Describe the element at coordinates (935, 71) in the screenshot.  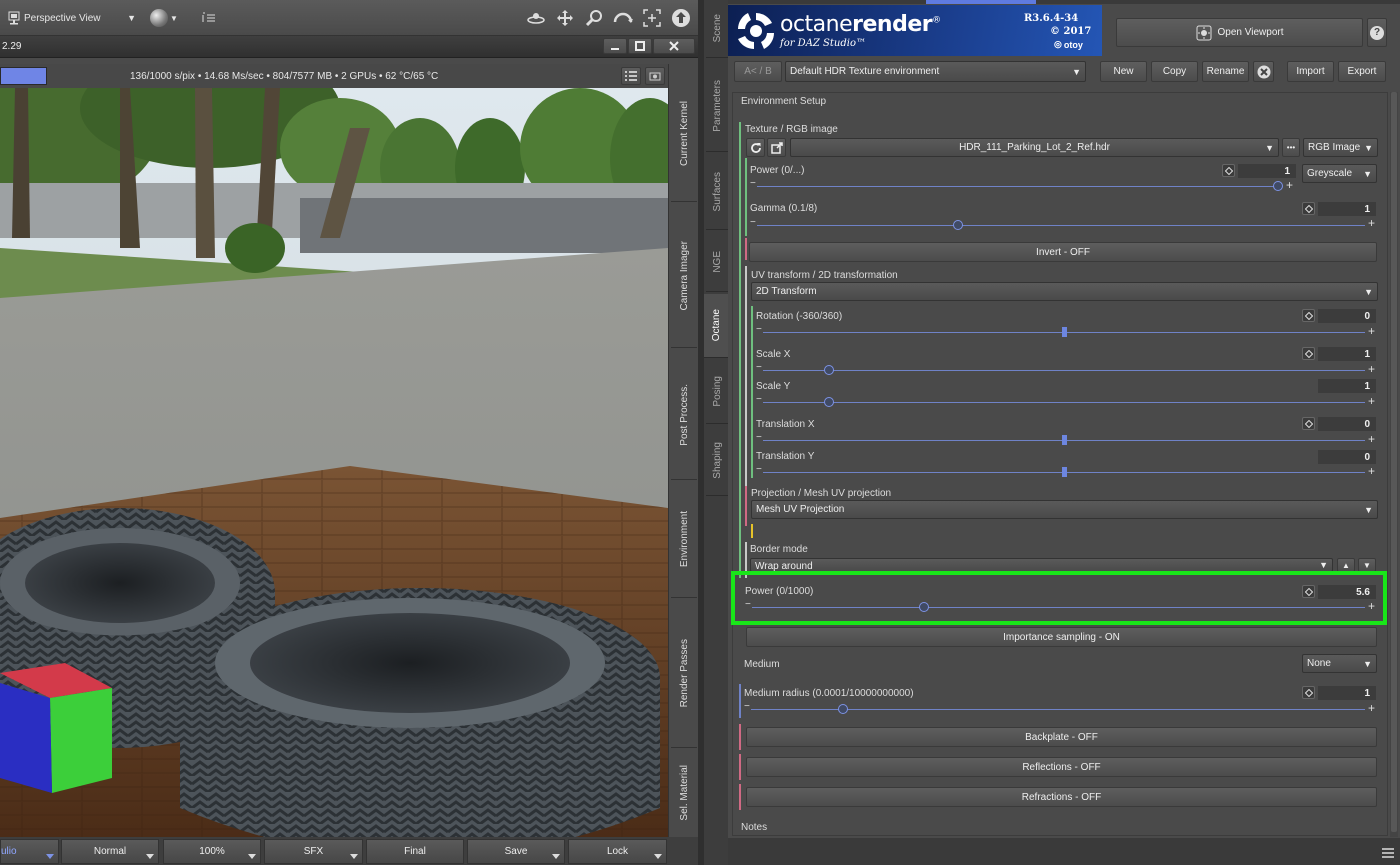
I see `preset-dropdown: Default HDR Texture environment ▼` at that location.